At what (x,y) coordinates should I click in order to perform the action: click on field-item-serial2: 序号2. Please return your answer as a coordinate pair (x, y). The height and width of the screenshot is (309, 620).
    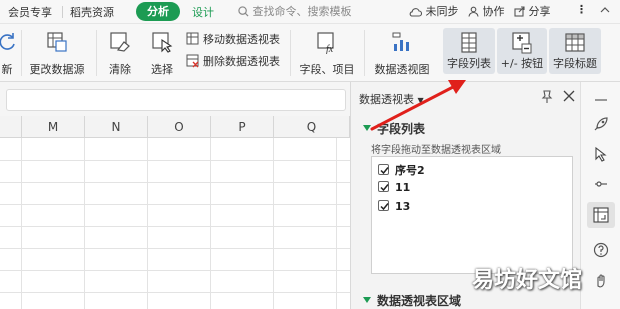
    Looking at the image, I should click on (401, 170).